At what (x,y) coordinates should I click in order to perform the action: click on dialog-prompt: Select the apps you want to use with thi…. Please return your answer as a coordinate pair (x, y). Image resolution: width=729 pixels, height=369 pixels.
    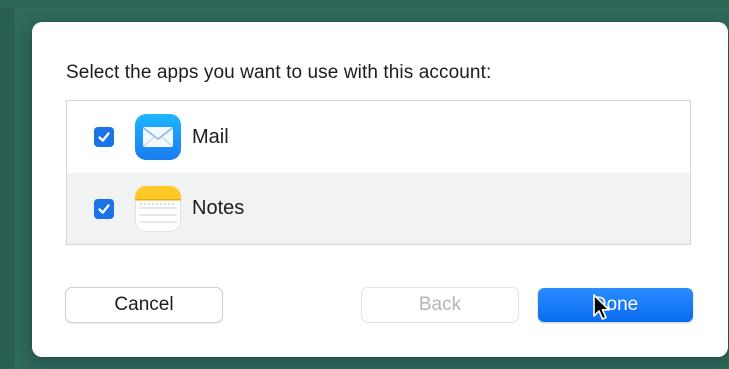
    Looking at the image, I should click on (279, 72).